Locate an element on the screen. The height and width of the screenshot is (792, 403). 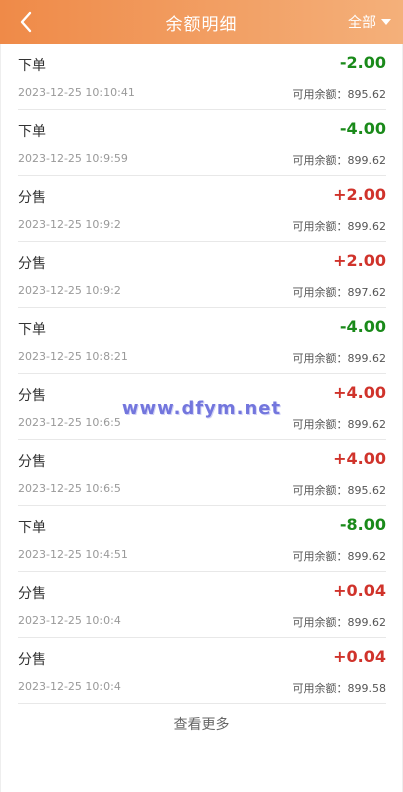
transaction-time: 2023-12-25 10:9:59 is located at coordinates (73, 158).